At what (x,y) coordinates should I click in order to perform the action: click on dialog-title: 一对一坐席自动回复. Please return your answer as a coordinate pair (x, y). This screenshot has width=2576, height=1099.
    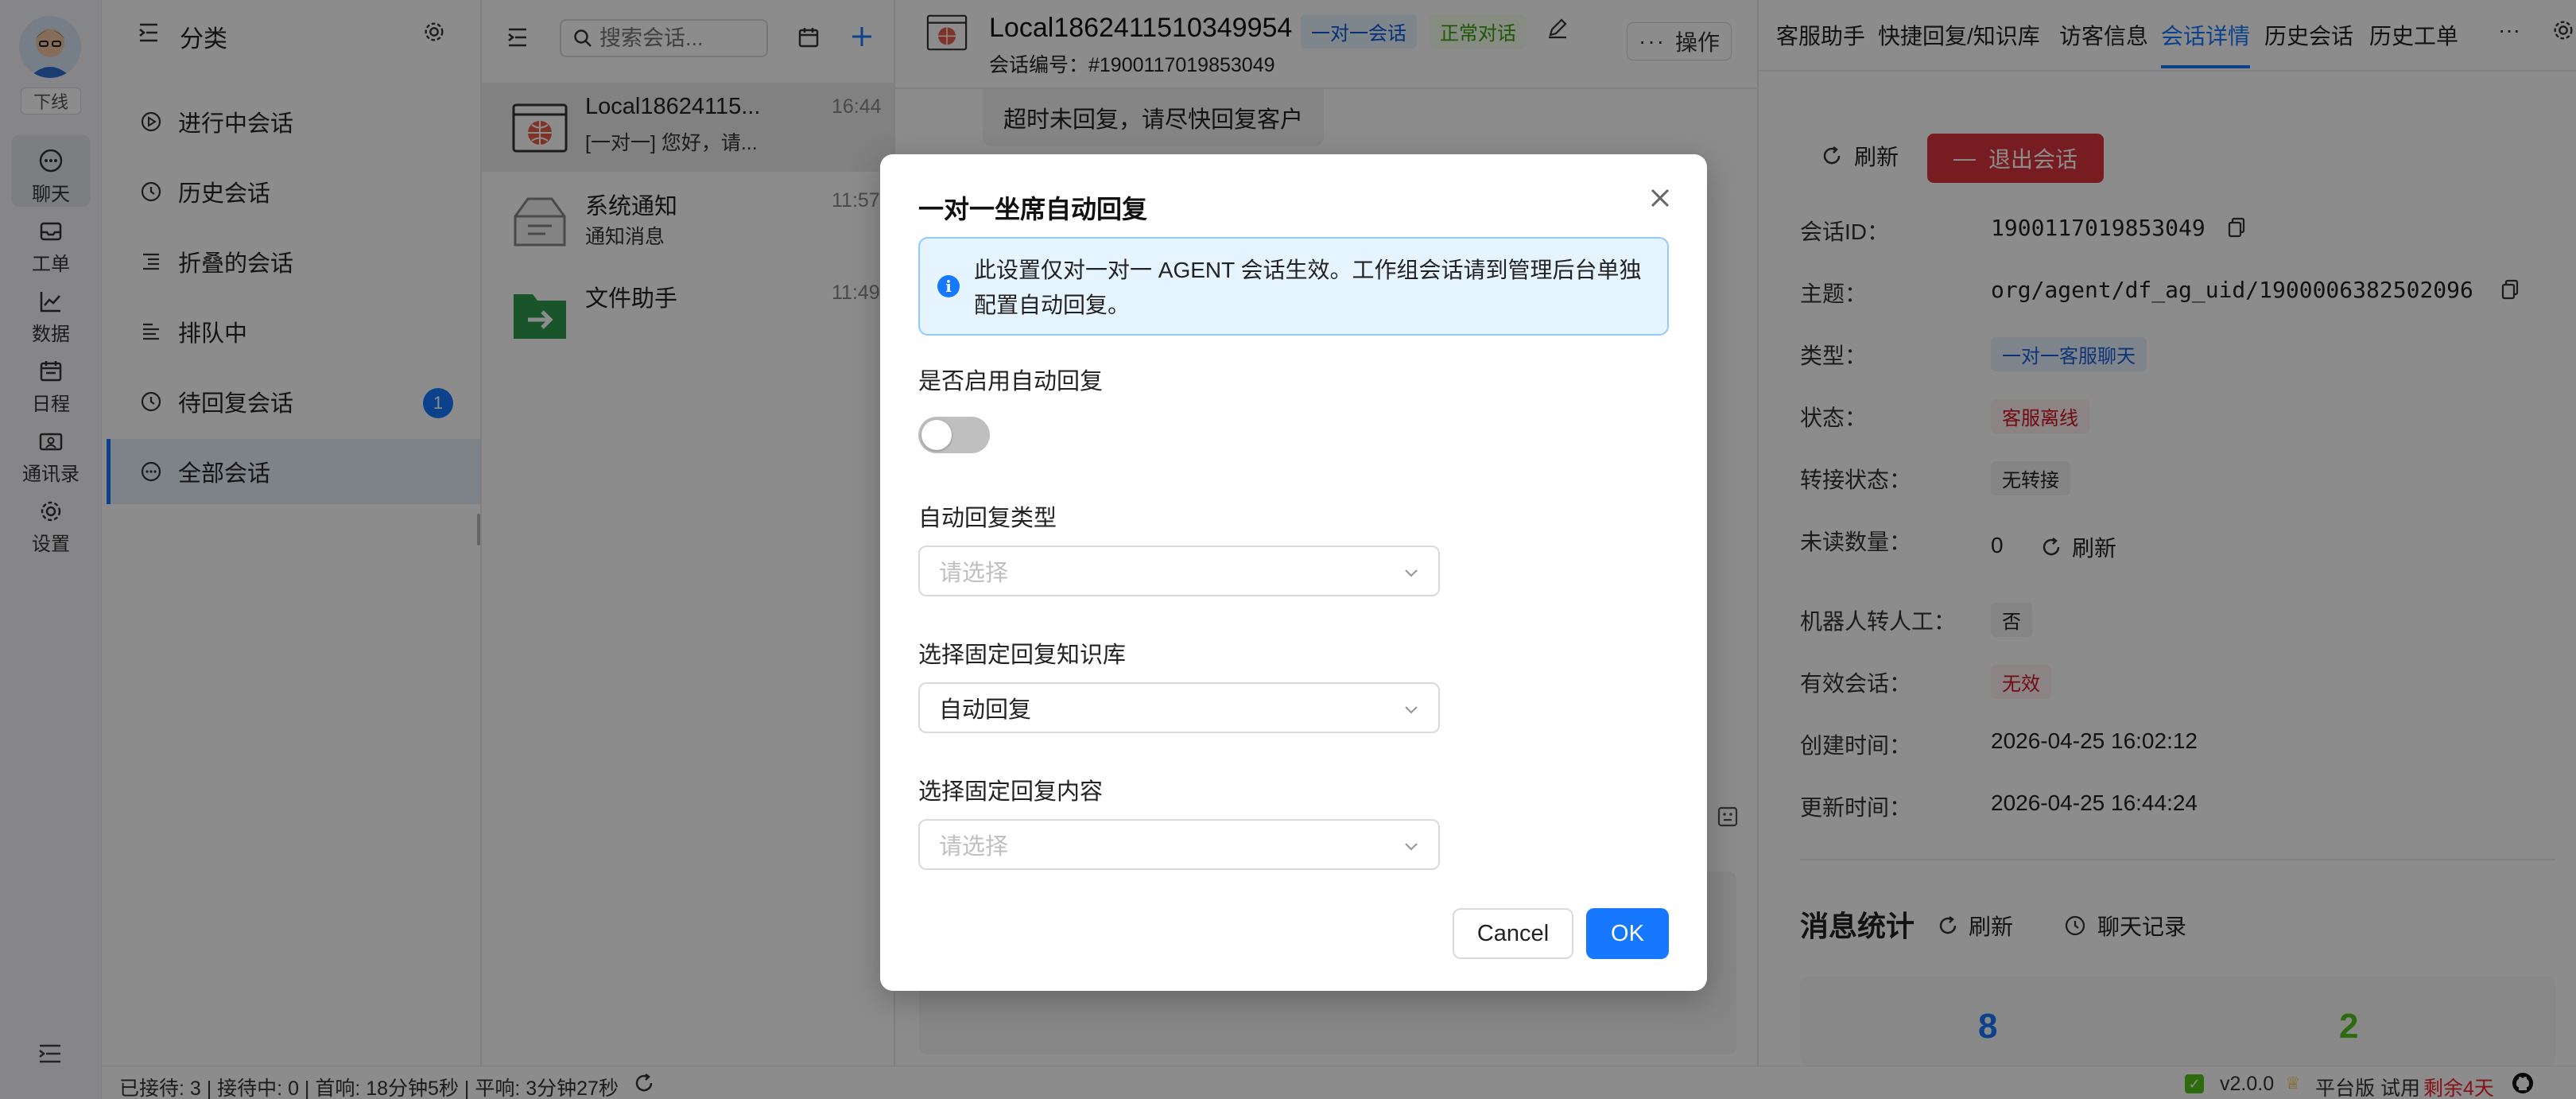
    Looking at the image, I should click on (1033, 209).